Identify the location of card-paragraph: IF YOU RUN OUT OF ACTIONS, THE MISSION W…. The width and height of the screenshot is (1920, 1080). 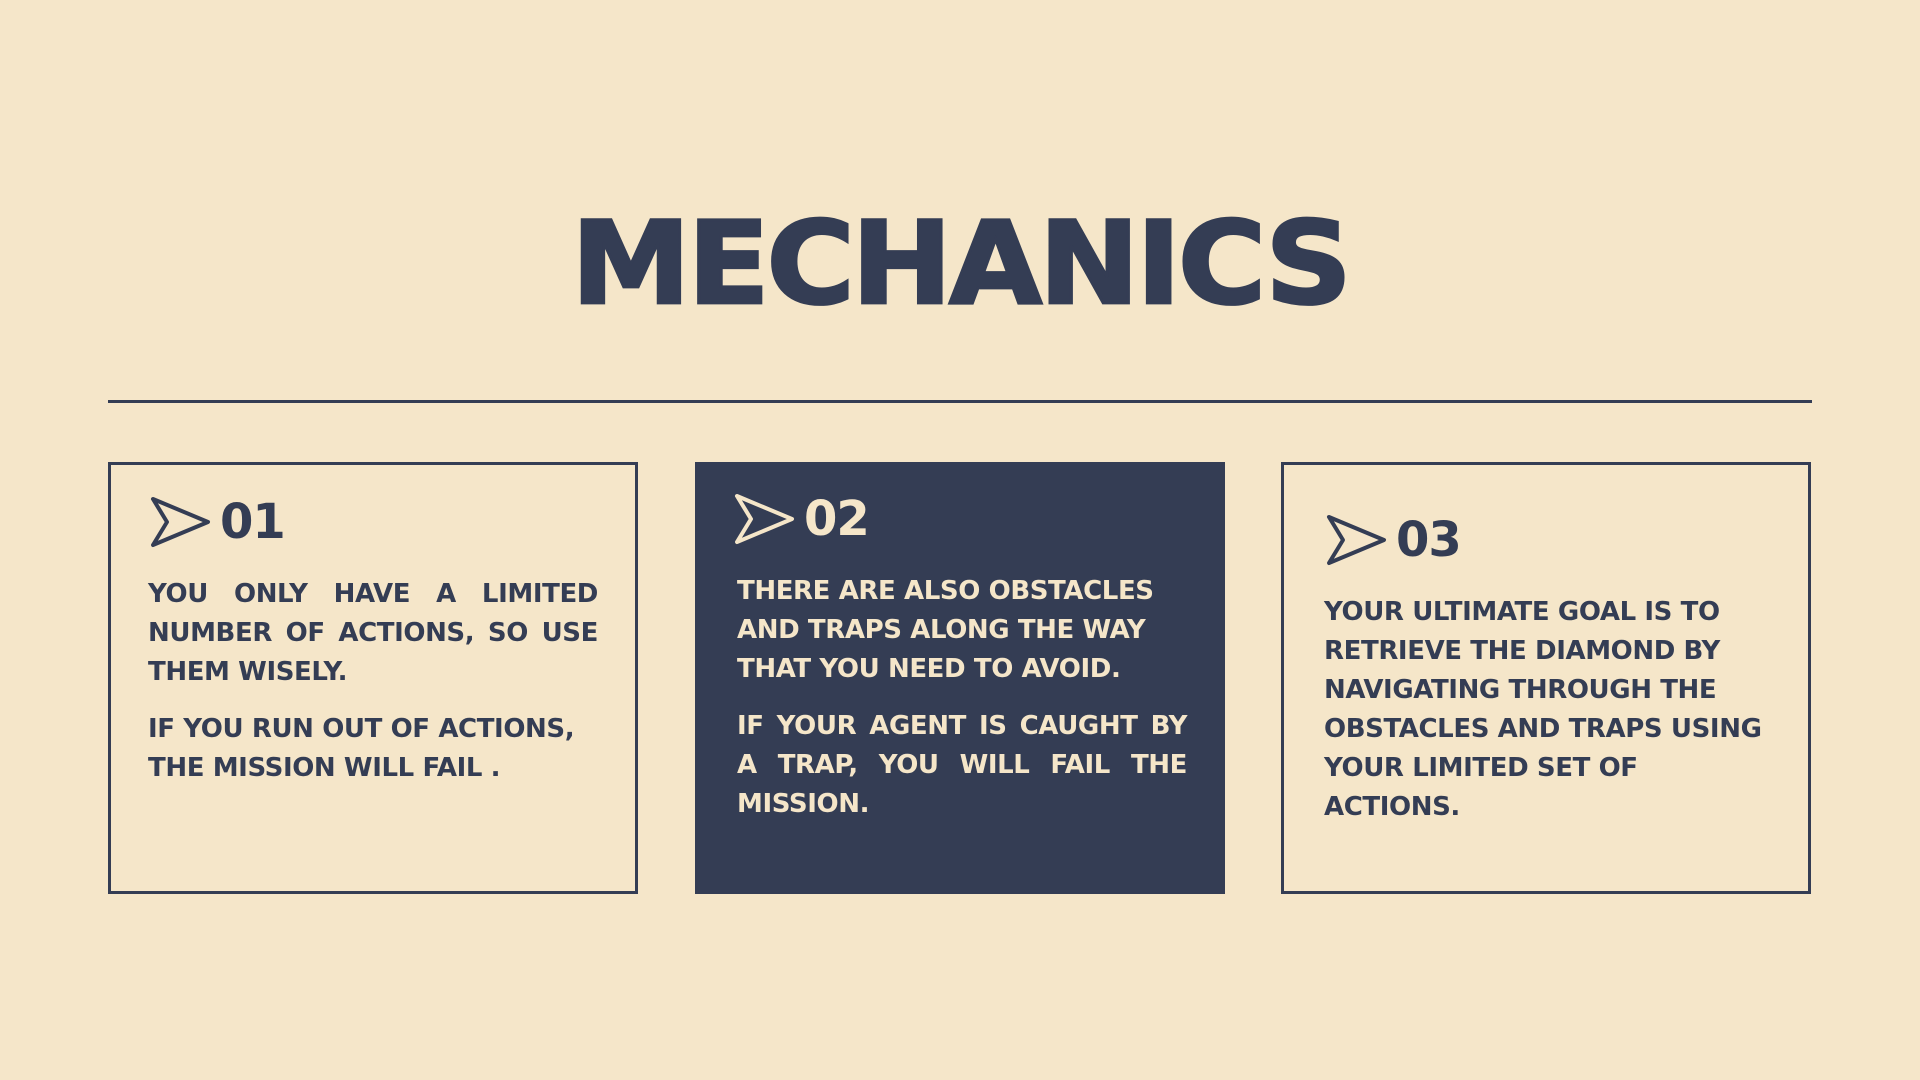
(361, 748).